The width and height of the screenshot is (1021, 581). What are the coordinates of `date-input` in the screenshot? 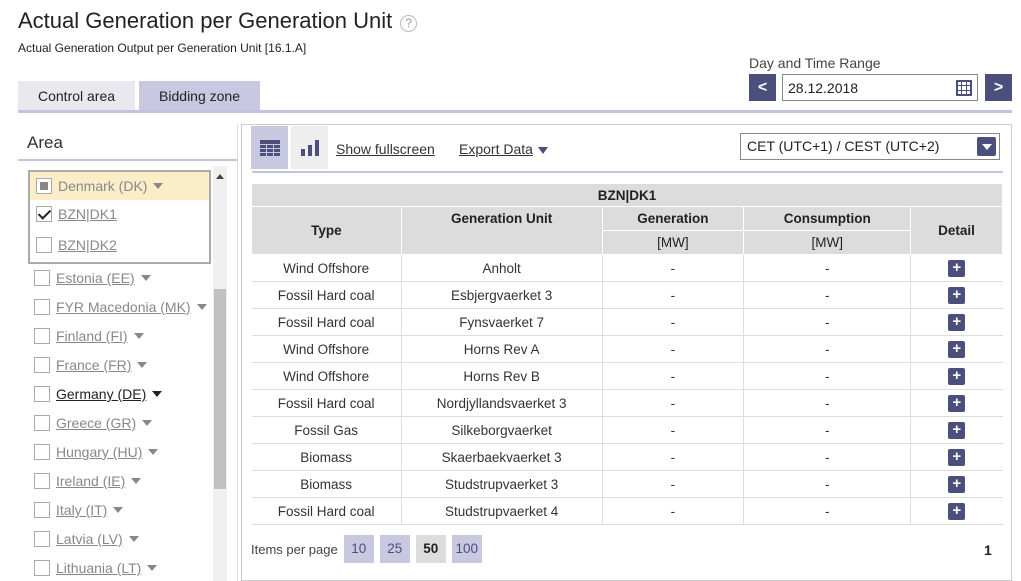 It's located at (880, 87).